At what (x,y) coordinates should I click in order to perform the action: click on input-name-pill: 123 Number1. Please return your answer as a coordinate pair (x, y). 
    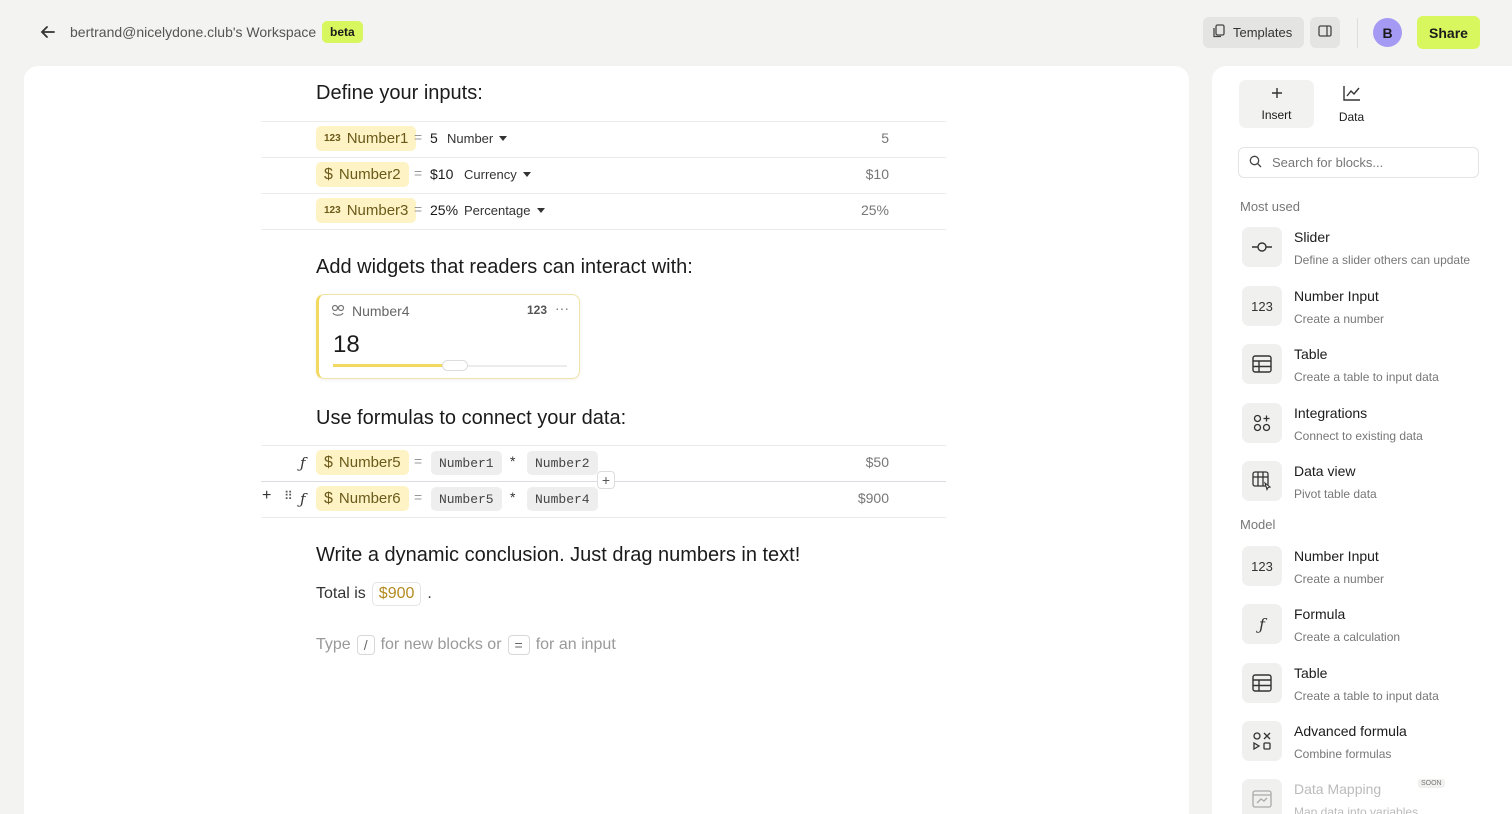
    Looking at the image, I should click on (366, 138).